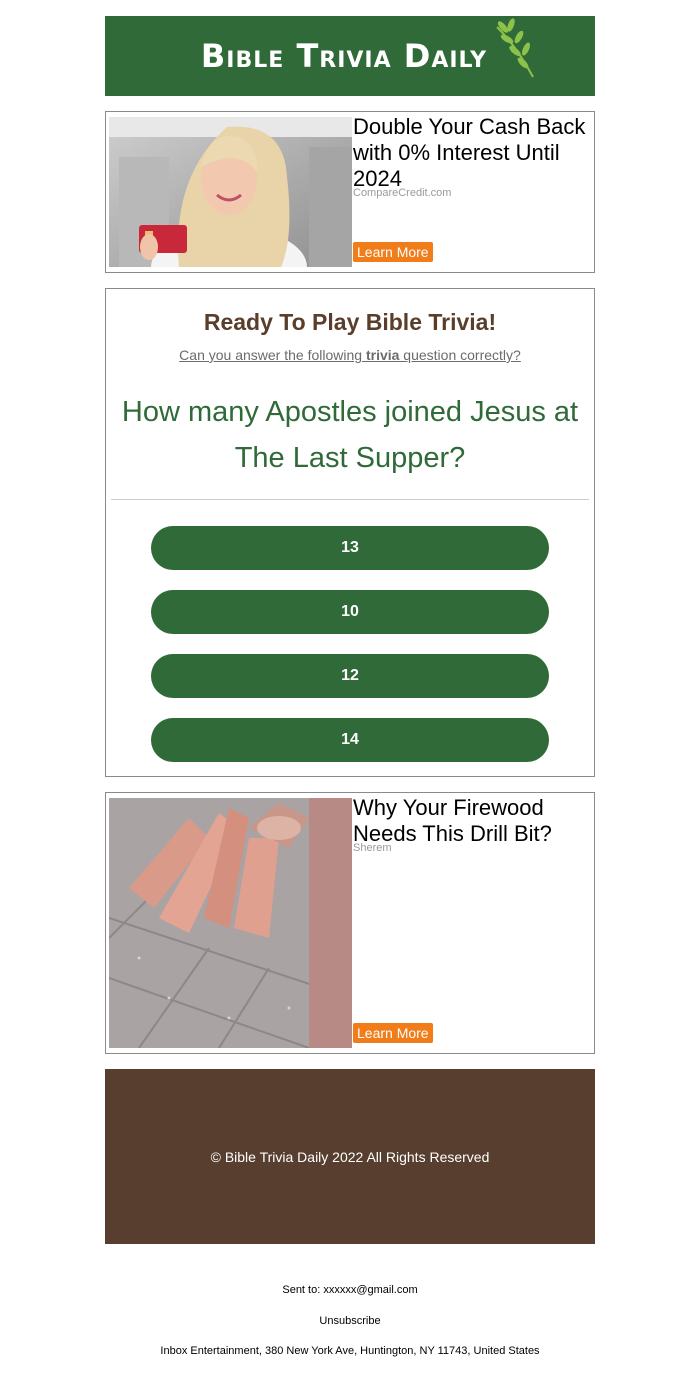 Image resolution: width=700 pixels, height=1398 pixels. What do you see at coordinates (402, 193) in the screenshot?
I see `ad-source: CompareCredit.com` at bounding box center [402, 193].